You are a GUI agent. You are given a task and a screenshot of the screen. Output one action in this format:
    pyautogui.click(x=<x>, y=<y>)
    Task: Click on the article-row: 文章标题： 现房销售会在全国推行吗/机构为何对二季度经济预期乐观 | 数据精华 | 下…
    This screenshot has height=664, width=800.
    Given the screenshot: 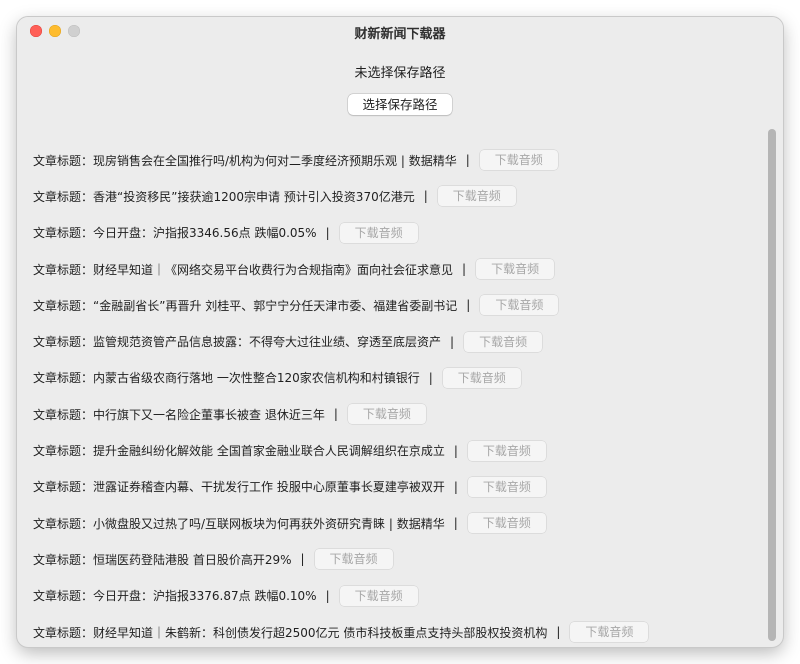 What is the action you would take?
    pyautogui.click(x=398, y=160)
    